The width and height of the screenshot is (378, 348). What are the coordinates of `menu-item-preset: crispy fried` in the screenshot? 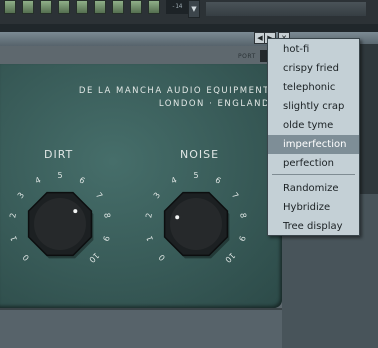 It's located at (313, 68).